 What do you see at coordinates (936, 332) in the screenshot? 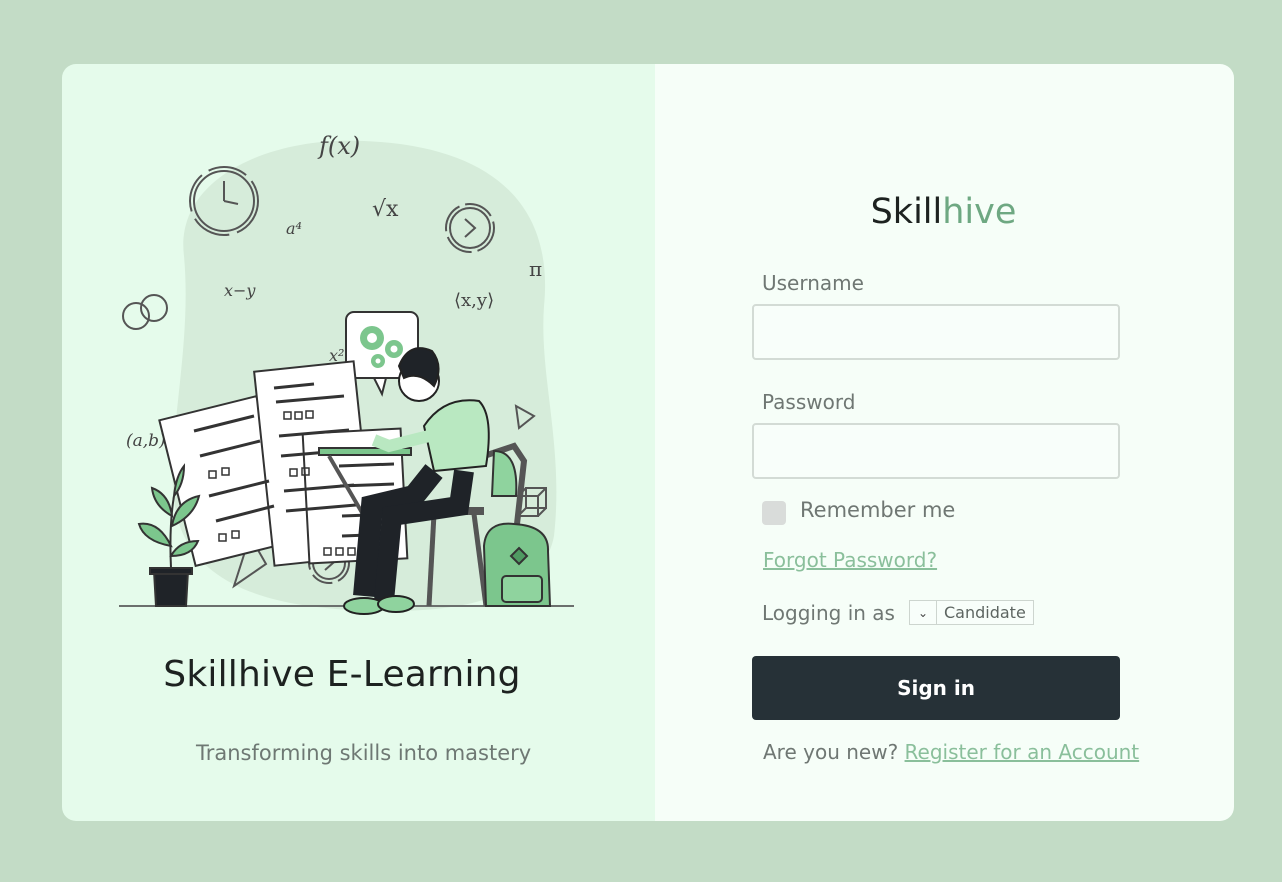
I see `username-input` at bounding box center [936, 332].